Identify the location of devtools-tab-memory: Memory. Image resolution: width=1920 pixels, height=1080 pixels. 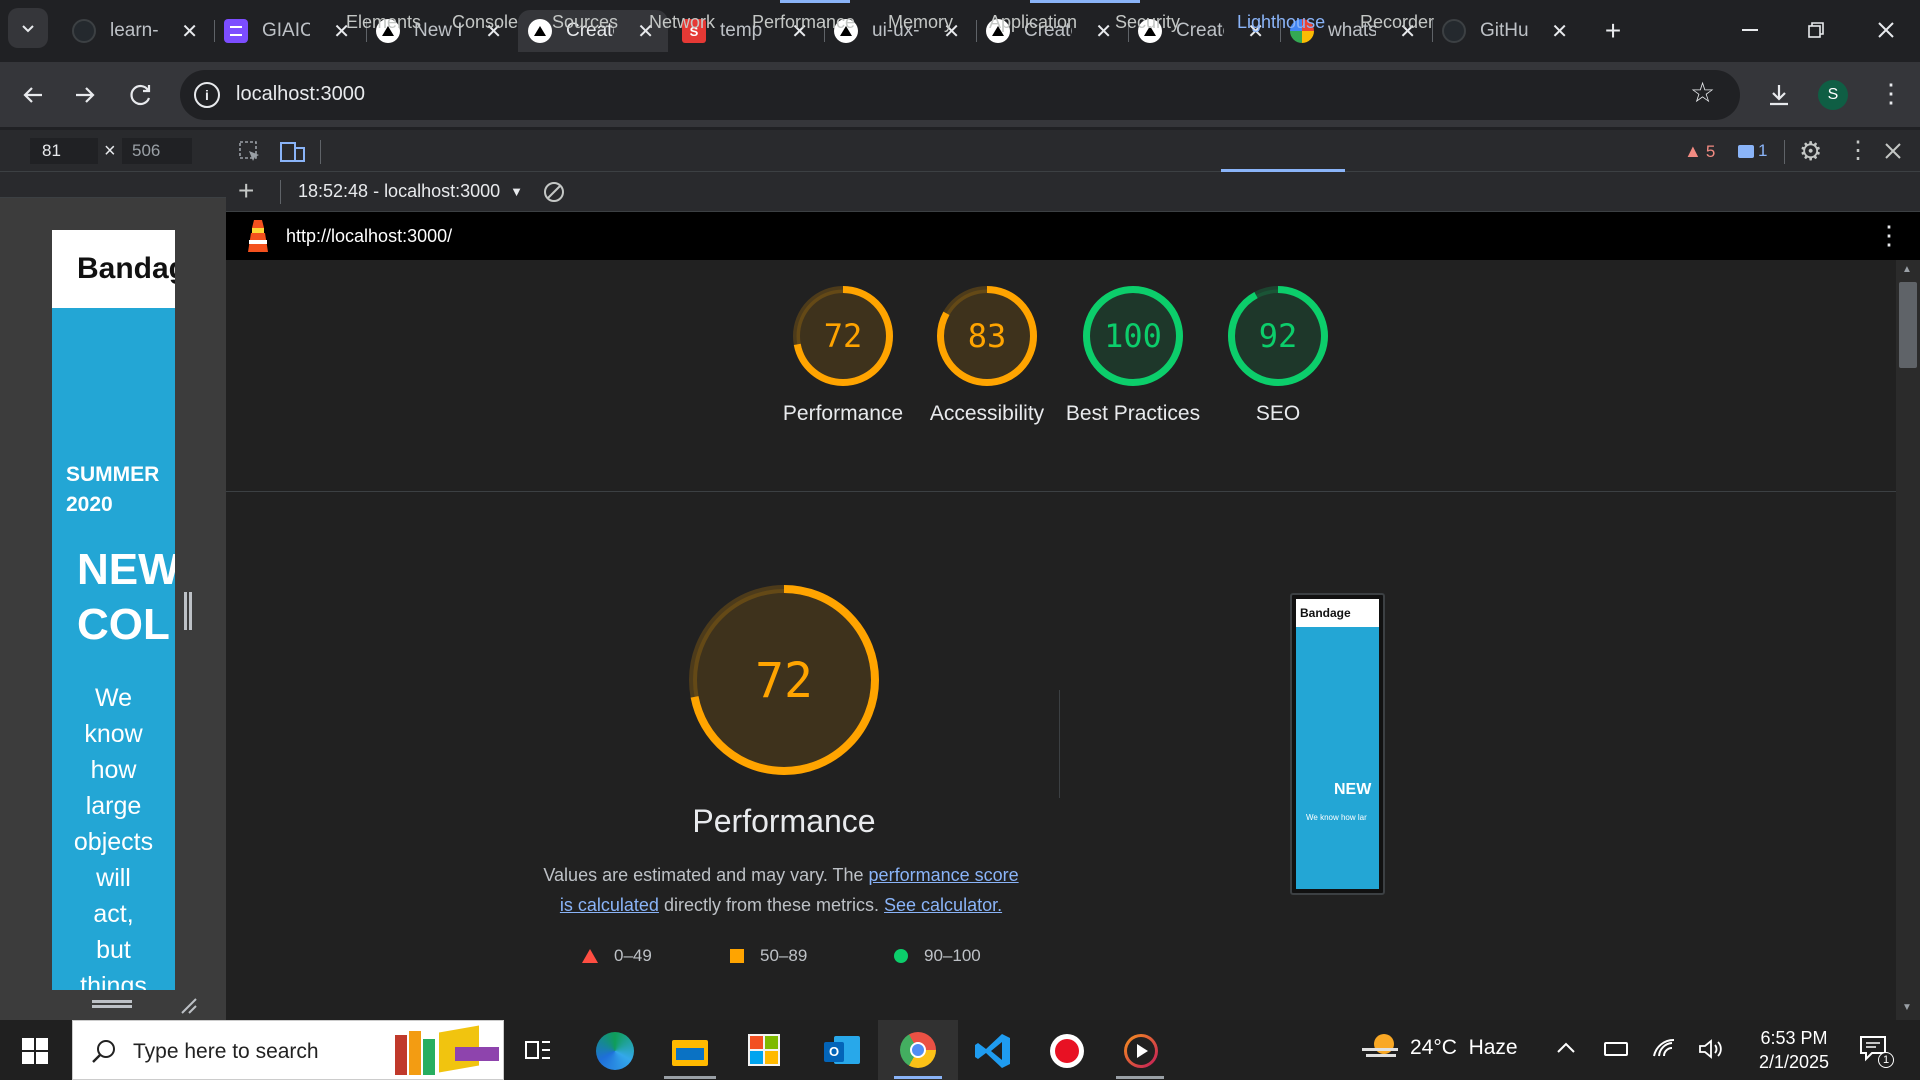
(920, 22).